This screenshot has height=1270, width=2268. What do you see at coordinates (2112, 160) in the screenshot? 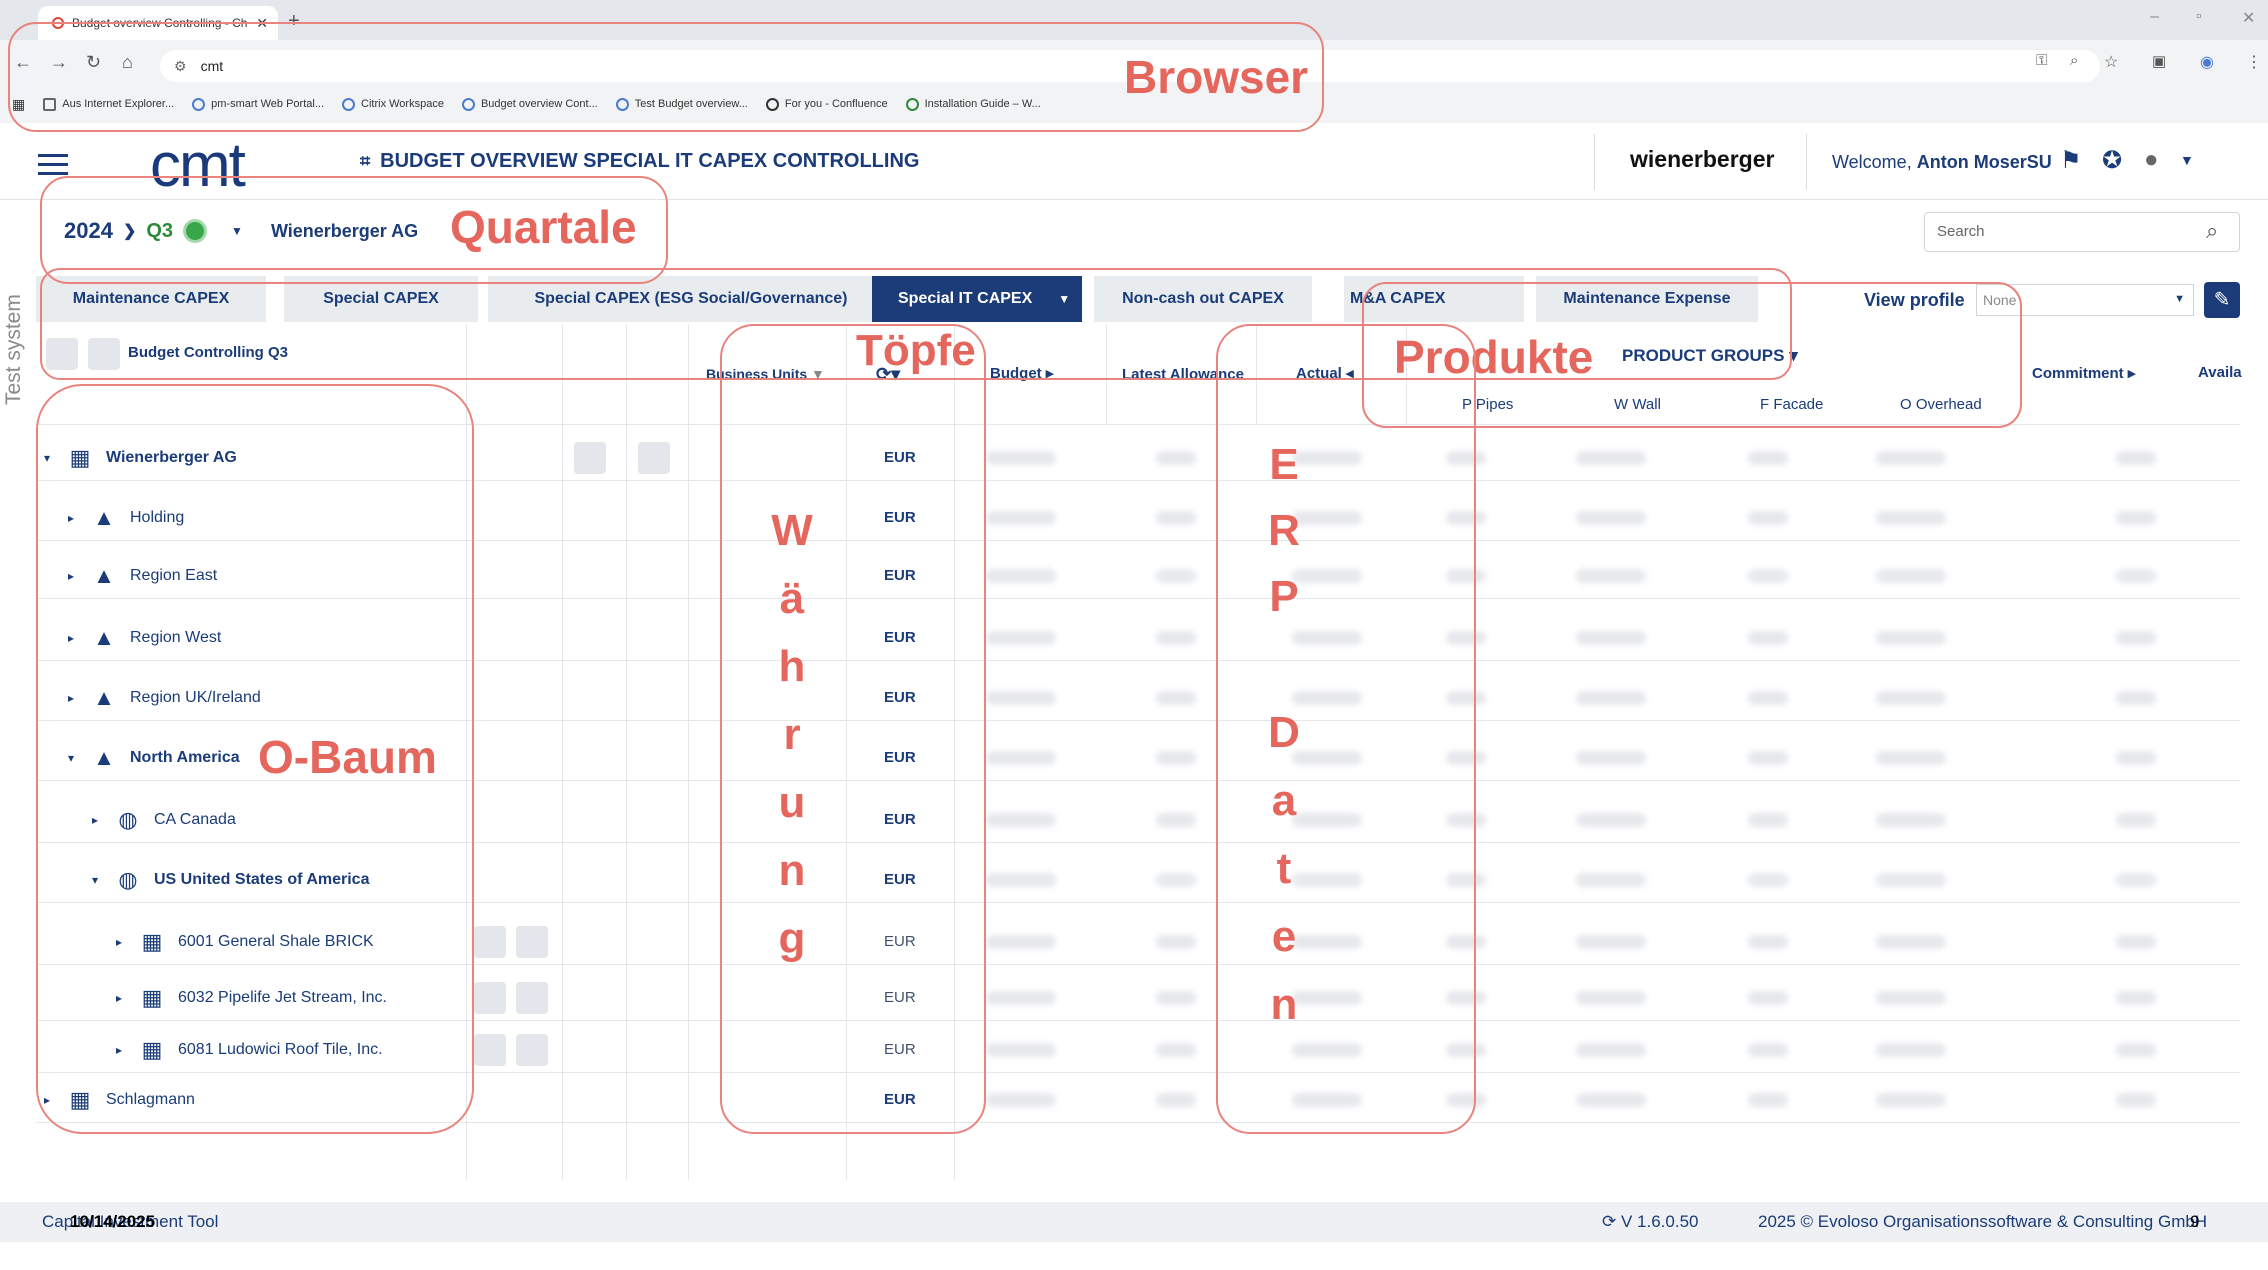
I see `support-icon: ✪` at bounding box center [2112, 160].